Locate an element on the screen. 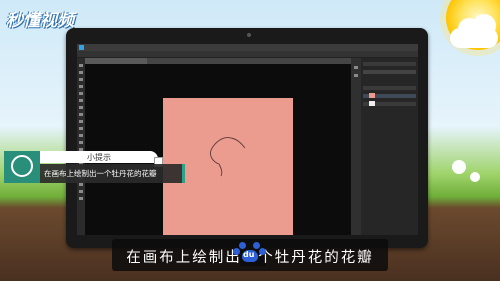 The height and width of the screenshot is (281, 500). menu-bar is located at coordinates (247, 47).